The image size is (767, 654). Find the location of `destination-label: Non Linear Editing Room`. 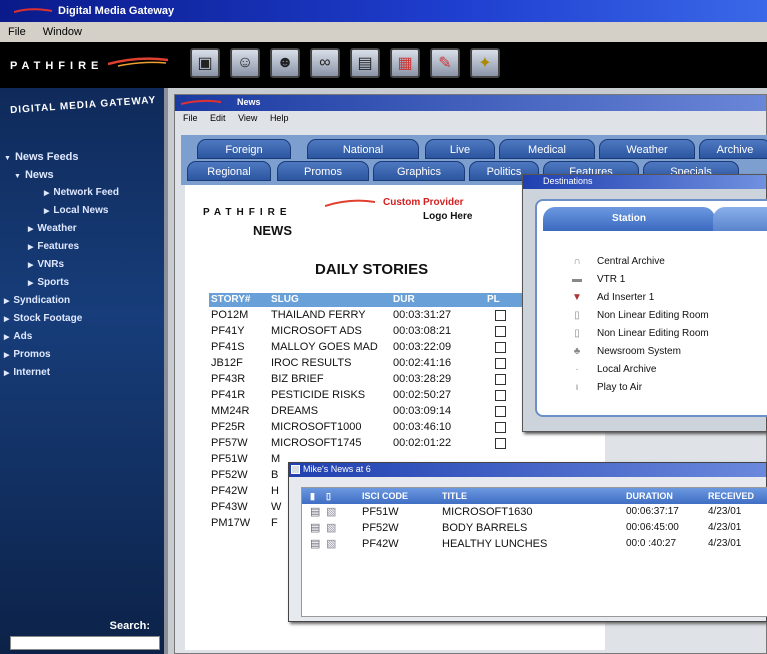

destination-label: Non Linear Editing Room is located at coordinates (653, 315).